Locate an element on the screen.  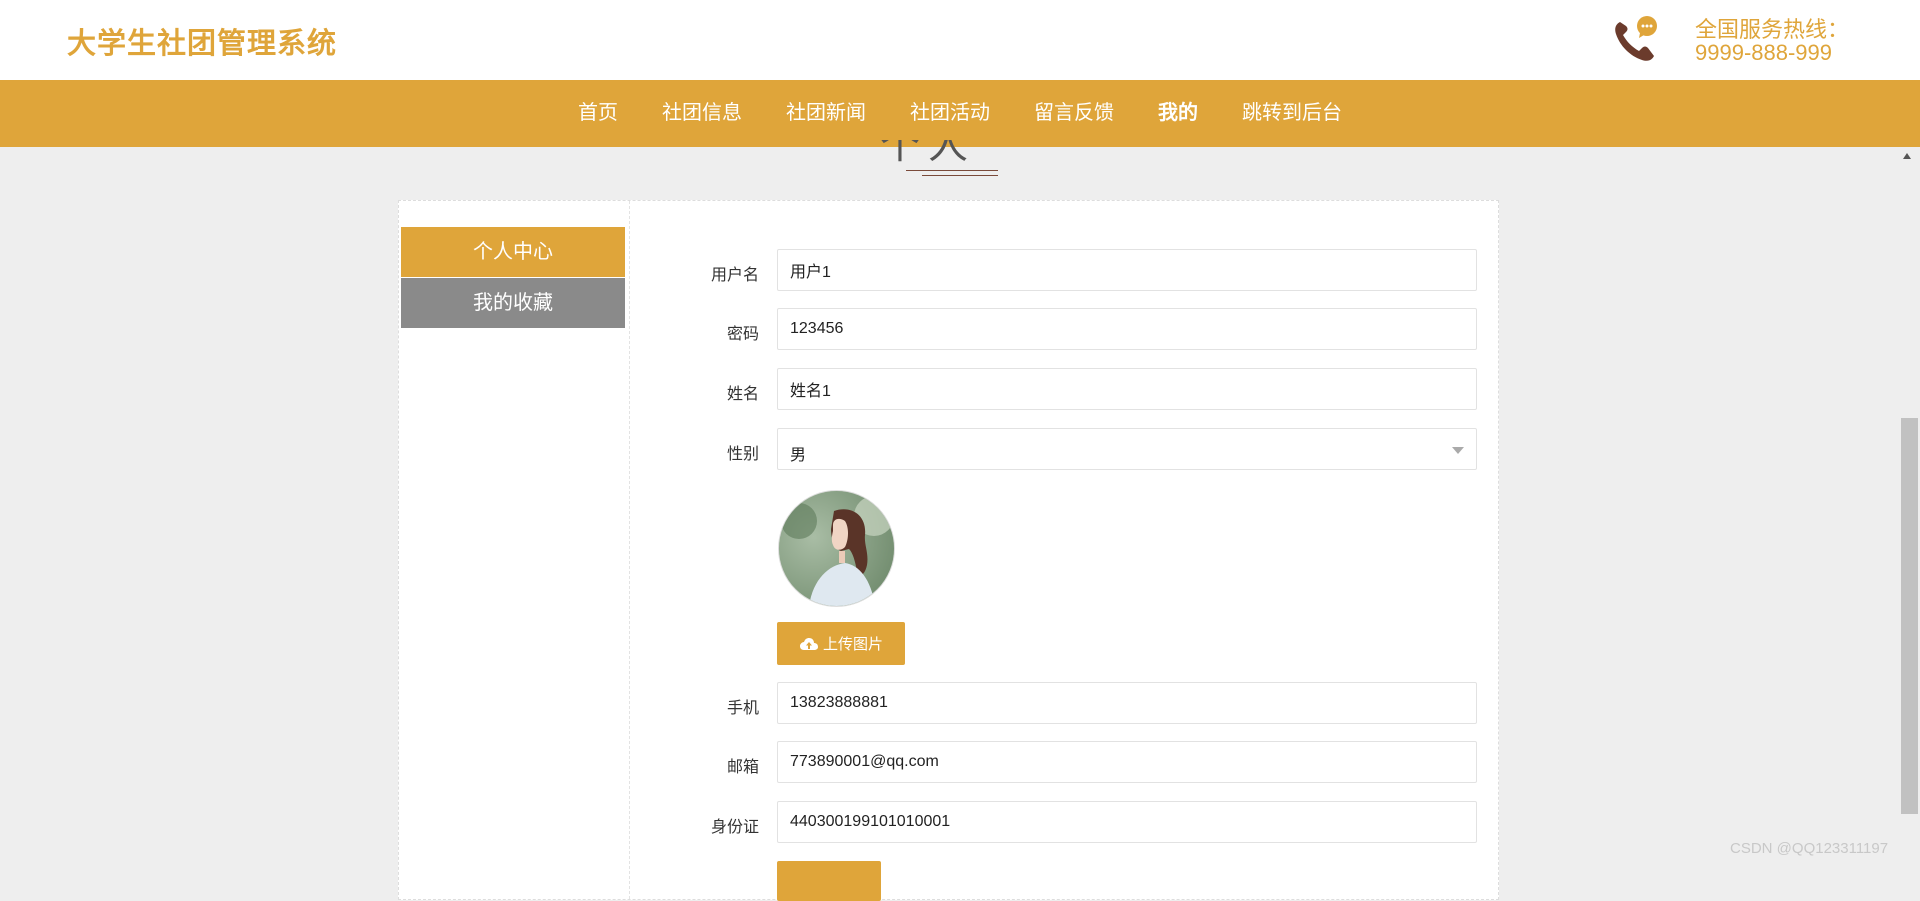
password-input is located at coordinates (1127, 329).